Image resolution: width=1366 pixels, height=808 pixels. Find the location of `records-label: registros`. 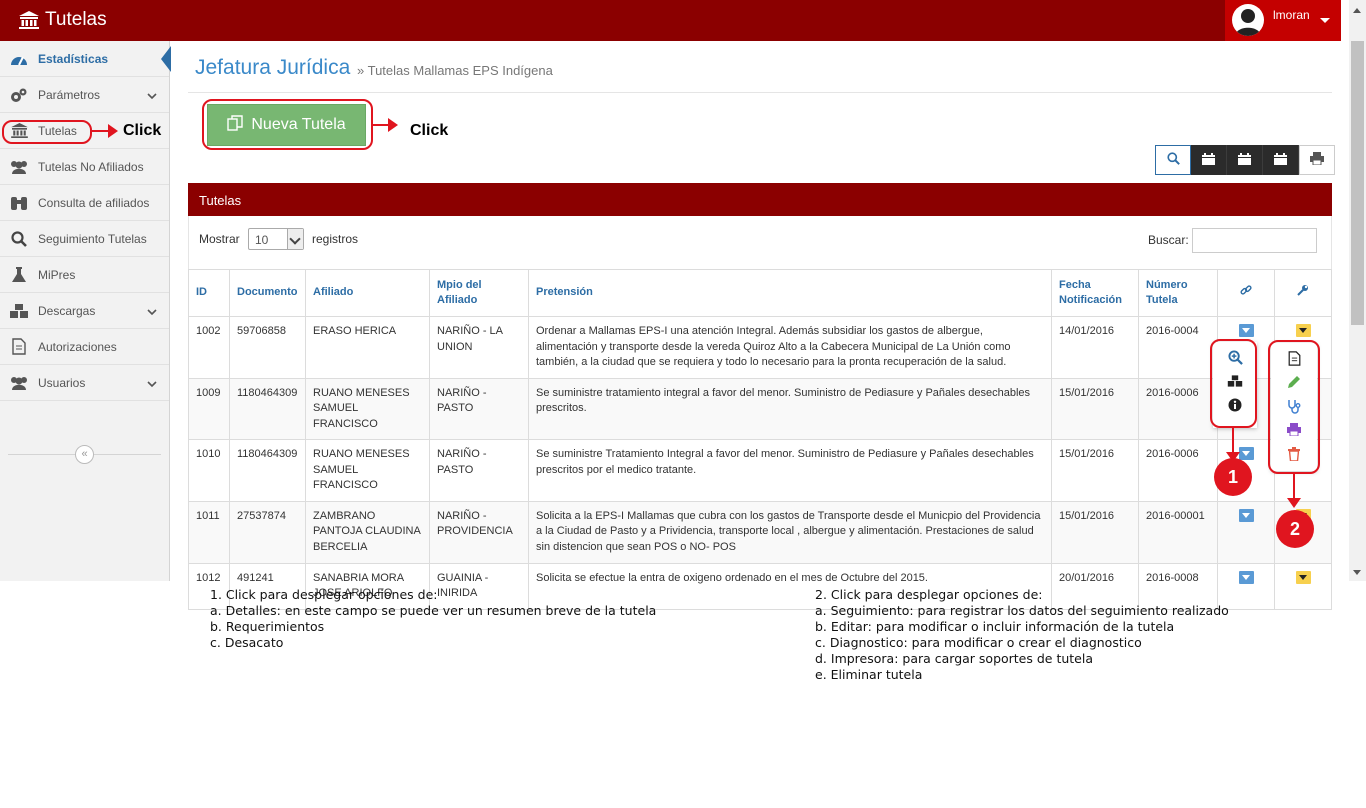

records-label: registros is located at coordinates (335, 239).